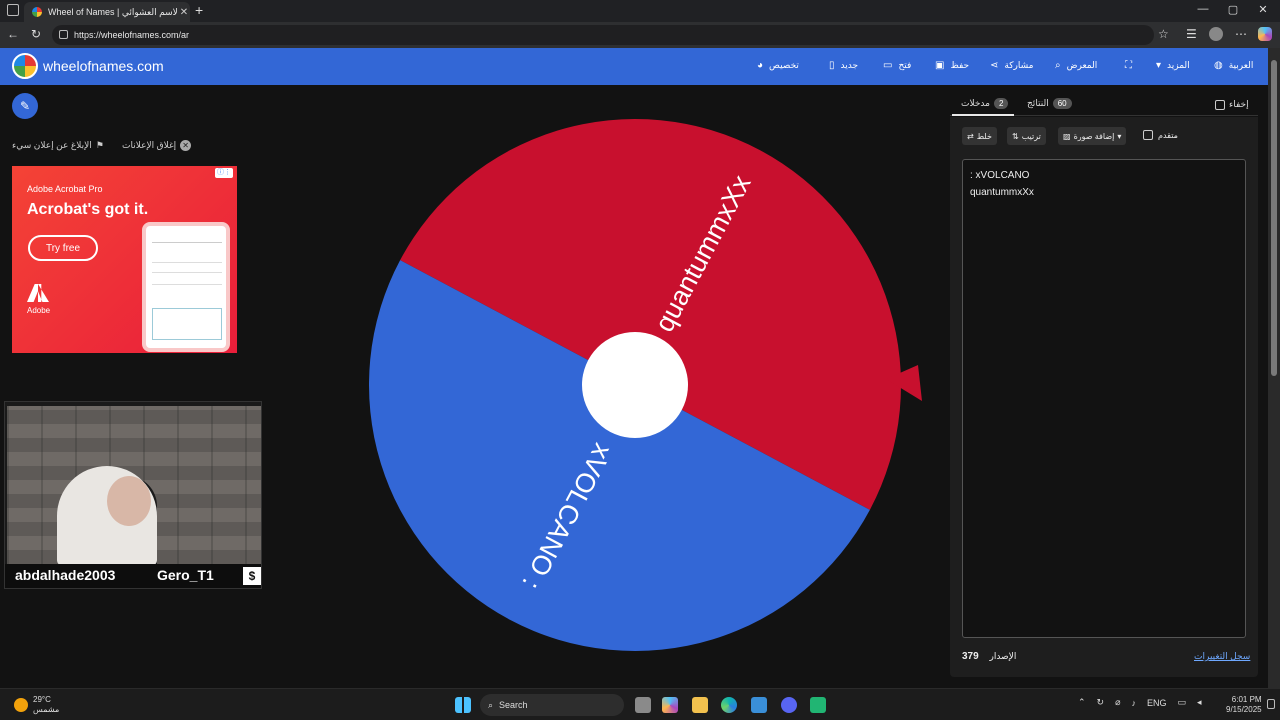 Image resolution: width=1280 pixels, height=720 pixels. What do you see at coordinates (1203, 9) in the screenshot?
I see `minimize-button: —` at bounding box center [1203, 9].